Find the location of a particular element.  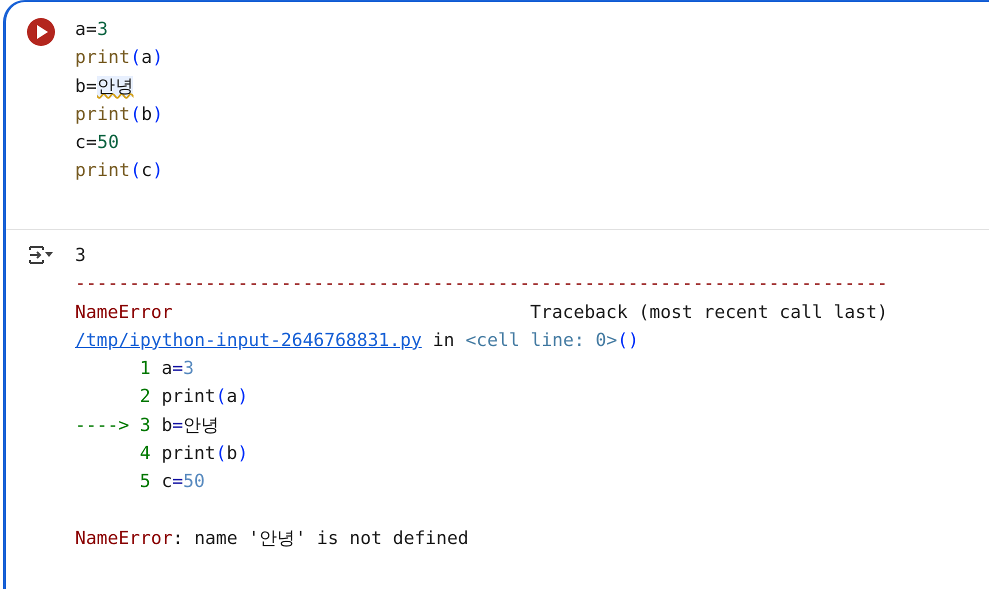

output-text: 3 is located at coordinates (80, 256).